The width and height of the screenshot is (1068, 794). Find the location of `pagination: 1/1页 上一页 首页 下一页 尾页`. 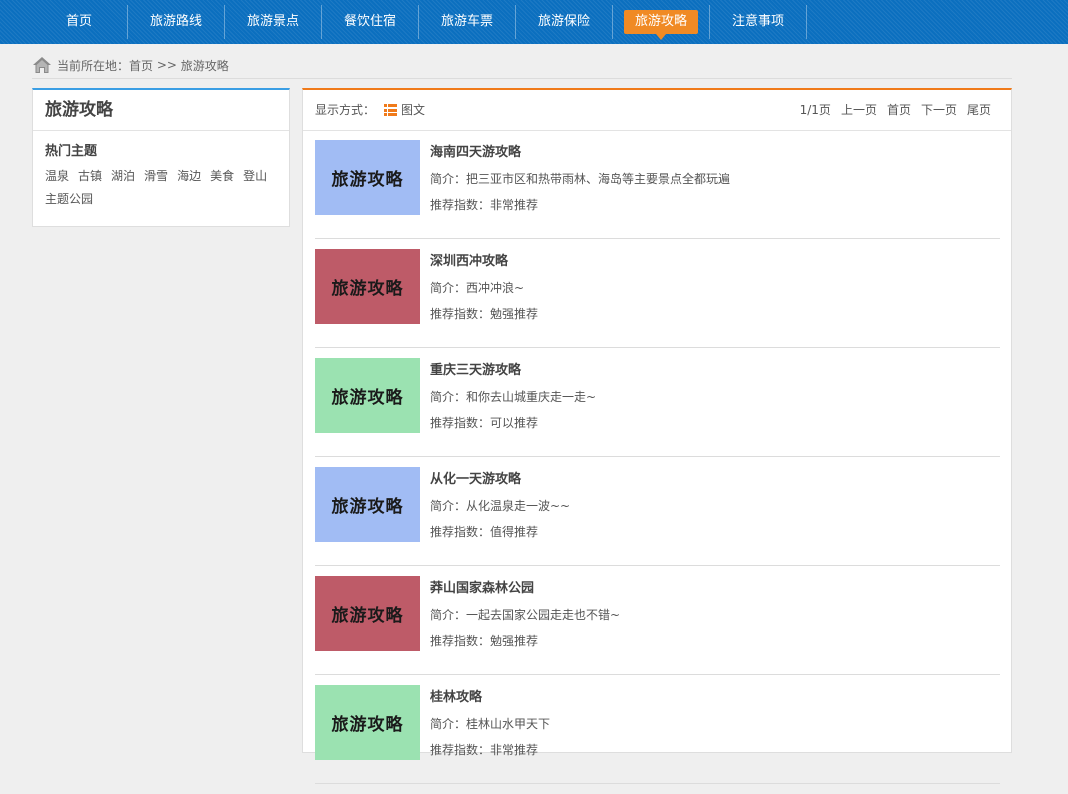

pagination: 1/1页 上一页 首页 下一页 尾页 is located at coordinates (890, 110).